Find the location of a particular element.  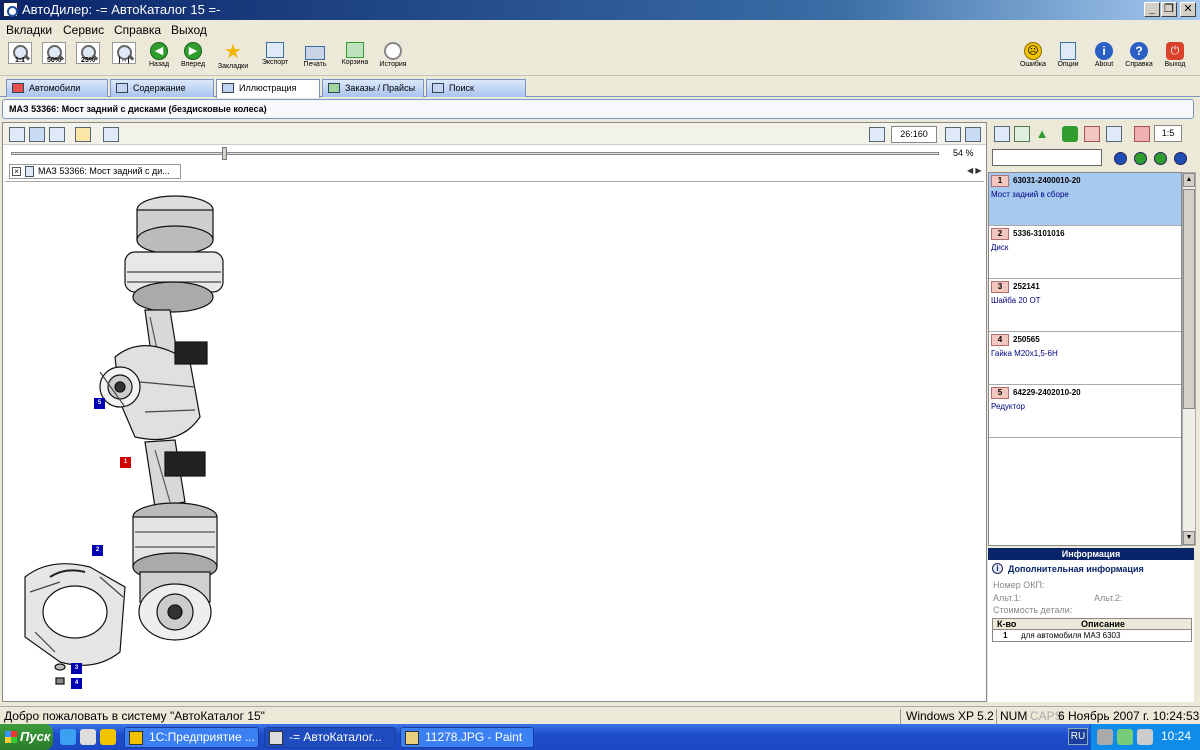

delete-icon is located at coordinates (1092, 134).